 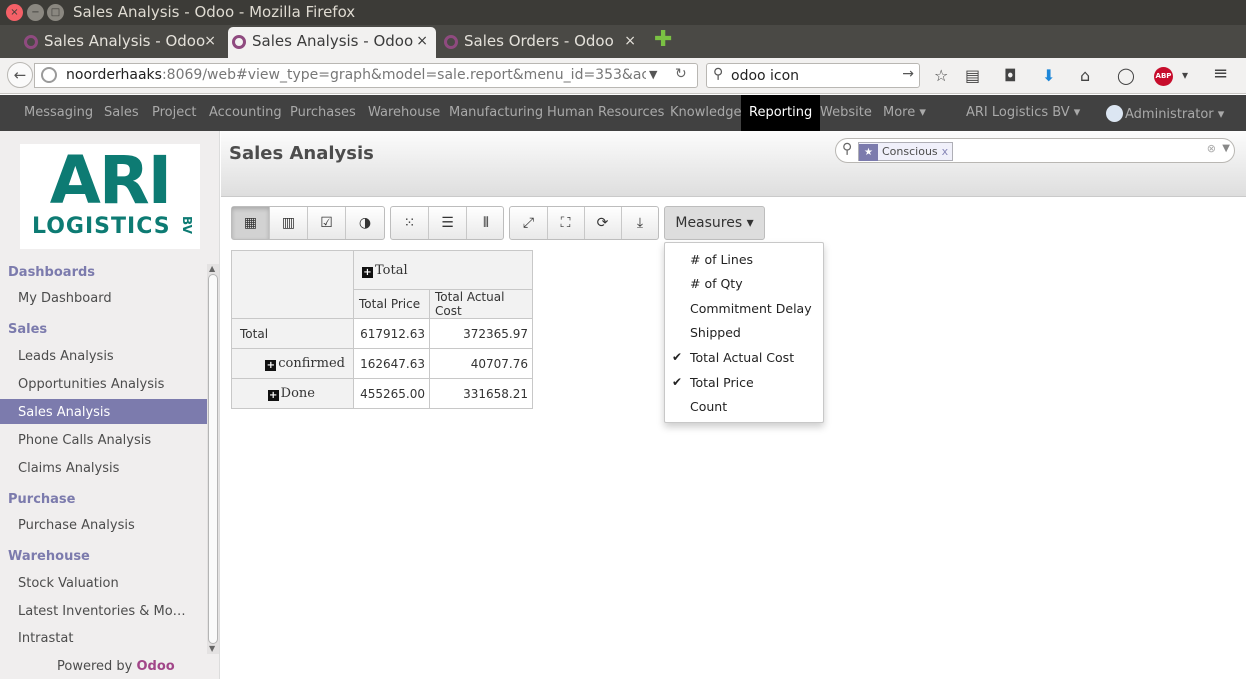 What do you see at coordinates (103, 582) in the screenshot?
I see `sidebar-item-stock-valuation: Stock Valuation` at bounding box center [103, 582].